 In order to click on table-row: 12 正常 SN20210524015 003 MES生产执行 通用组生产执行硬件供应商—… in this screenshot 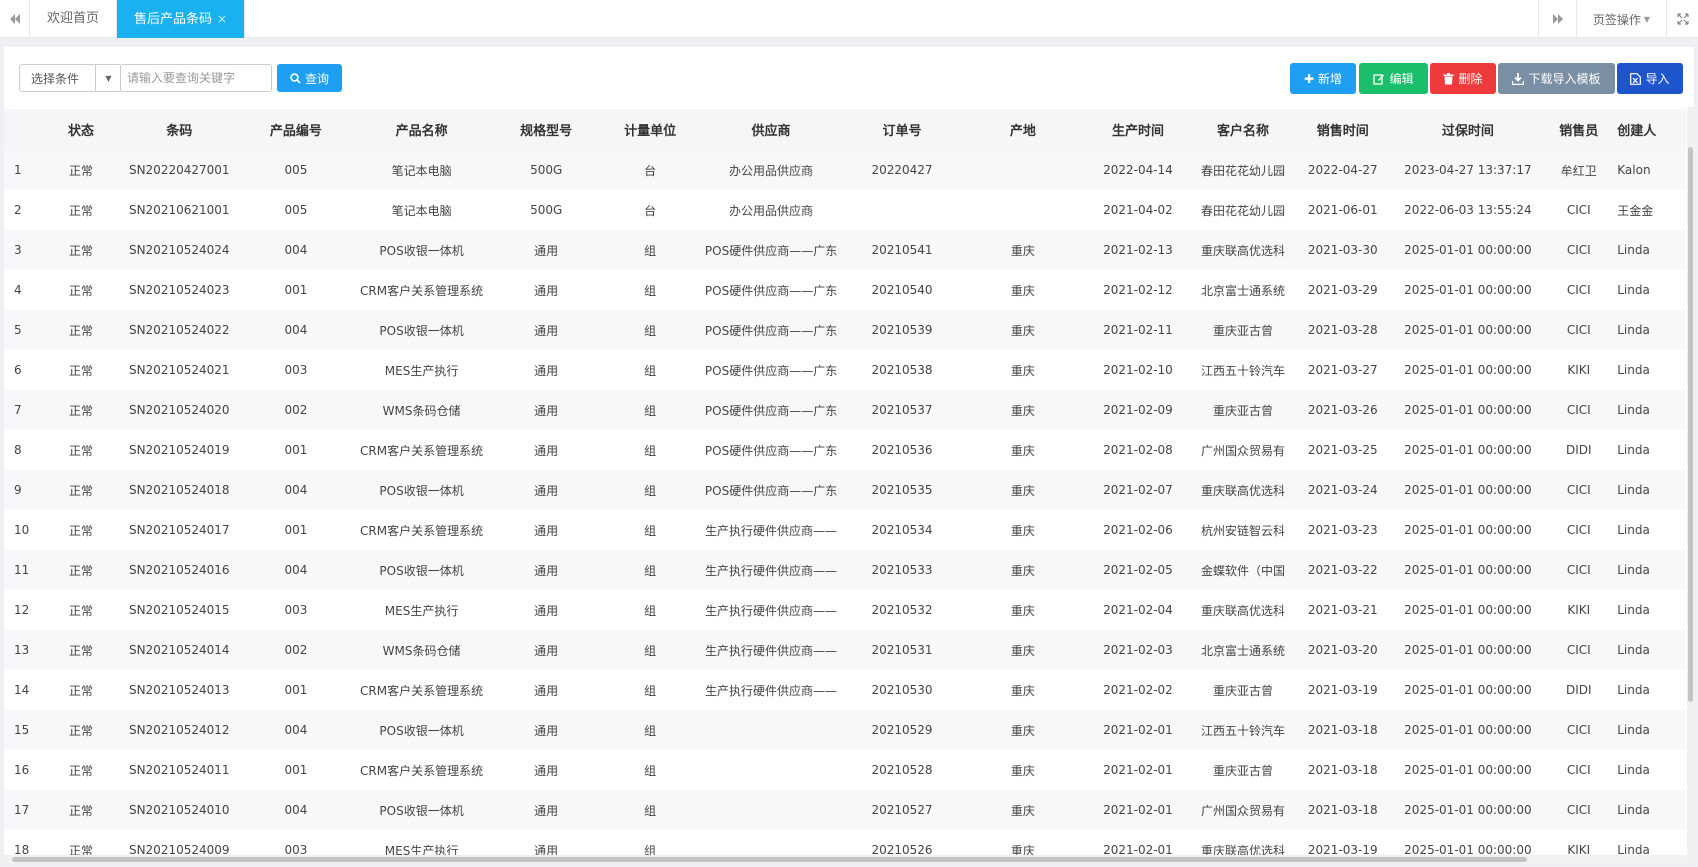, I will do `click(845, 610)`.